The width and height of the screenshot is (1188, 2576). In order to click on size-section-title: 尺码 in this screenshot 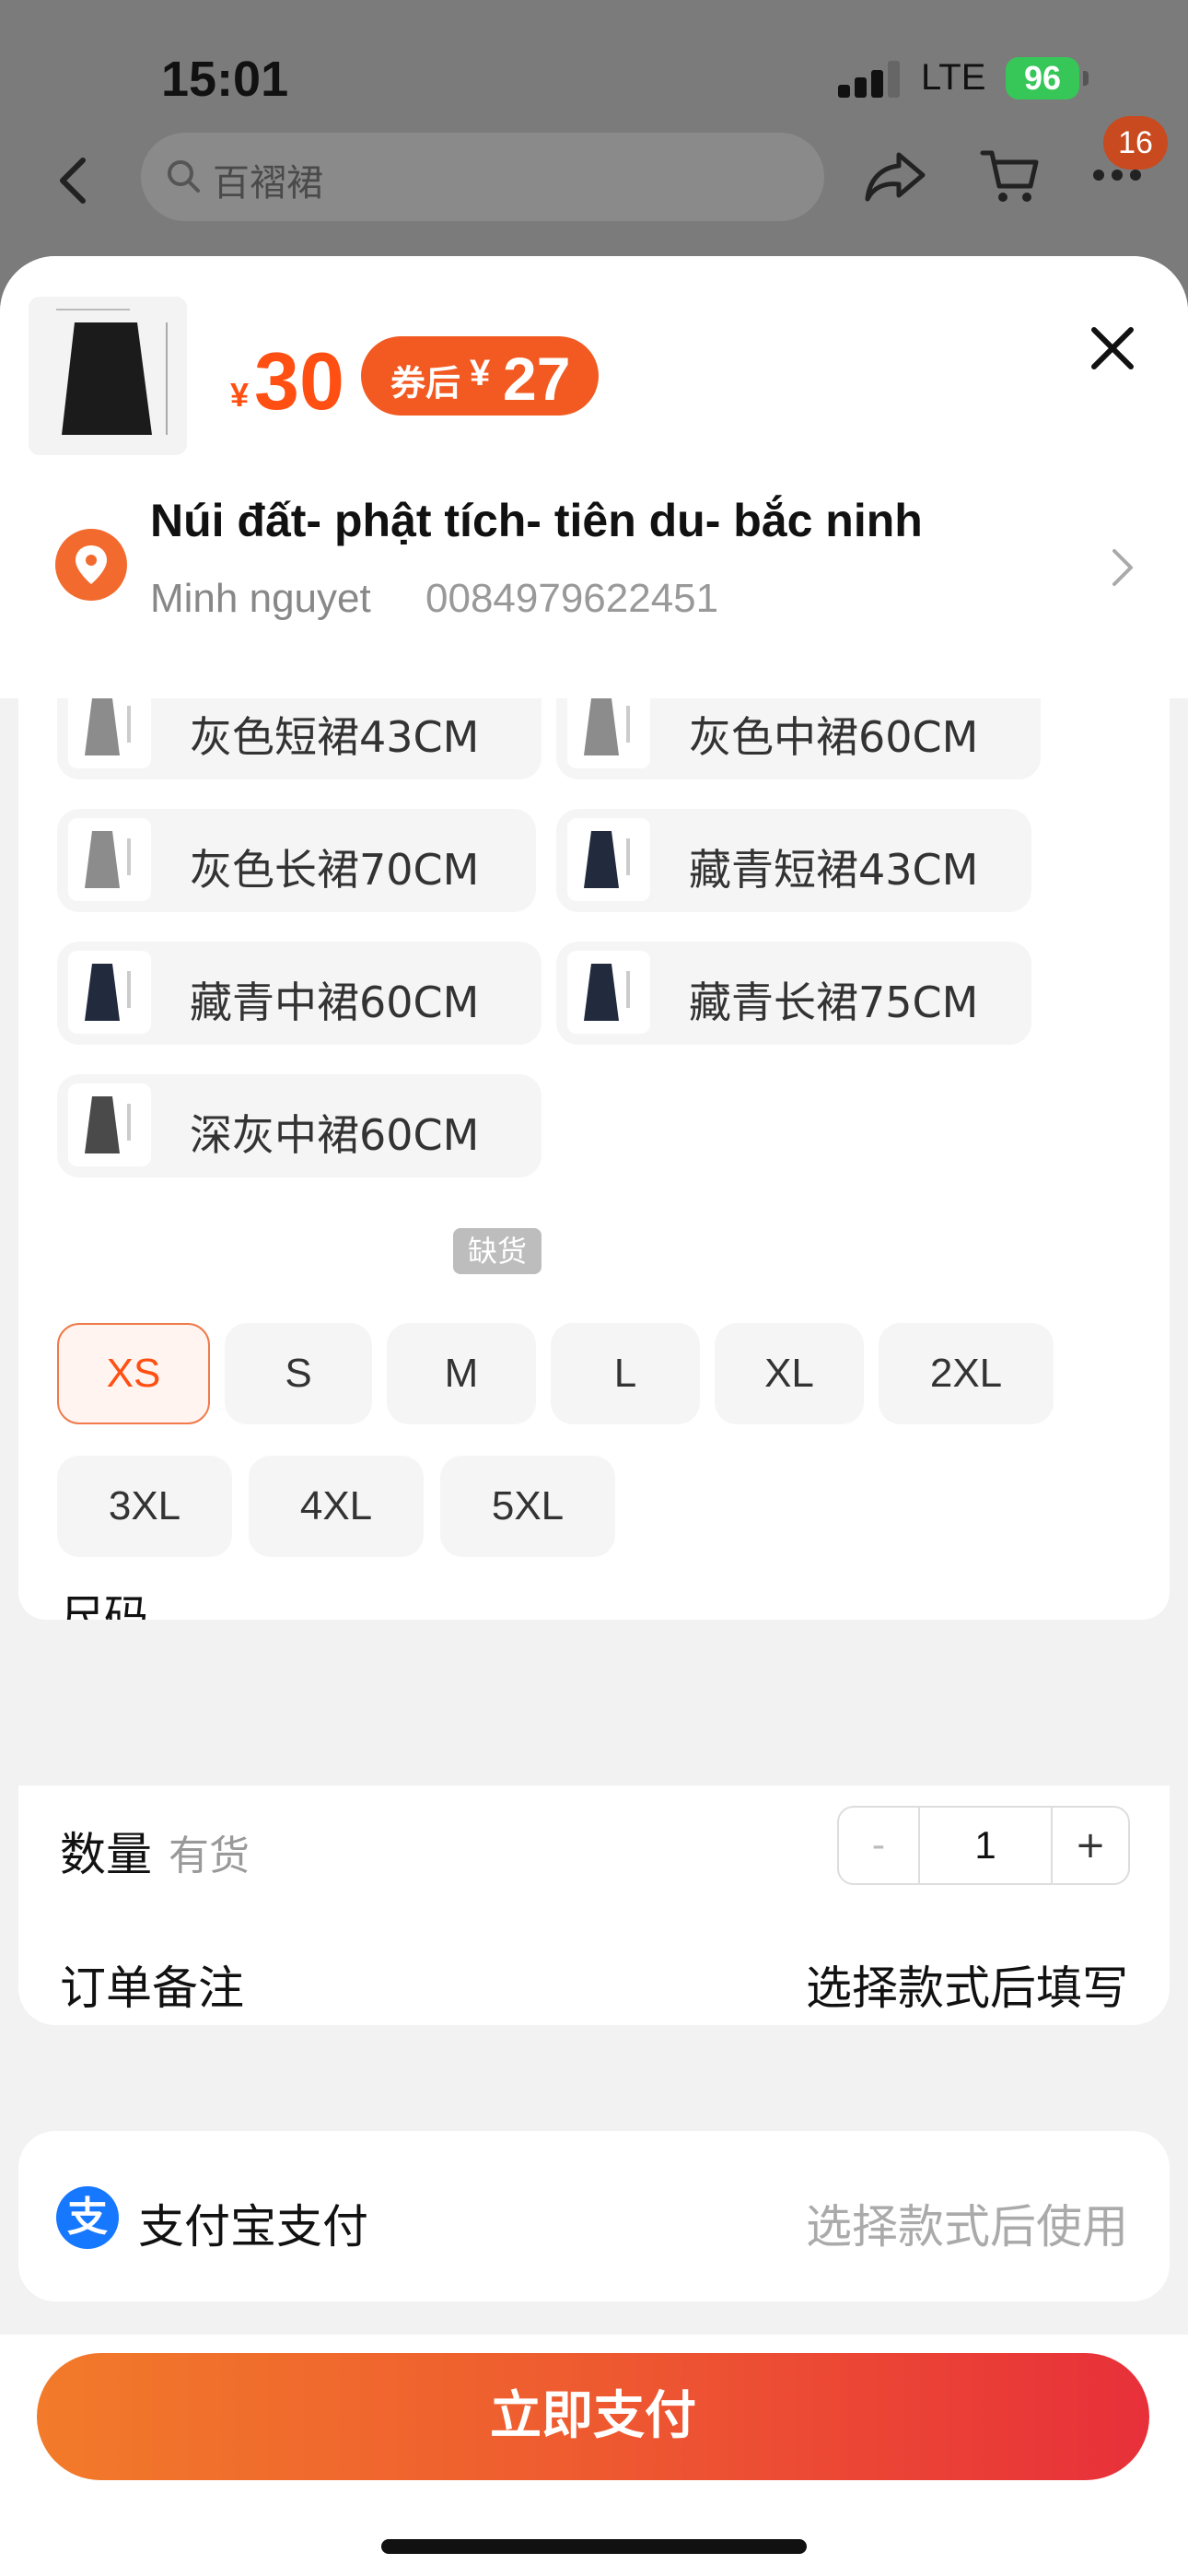, I will do `click(105, 1605)`.